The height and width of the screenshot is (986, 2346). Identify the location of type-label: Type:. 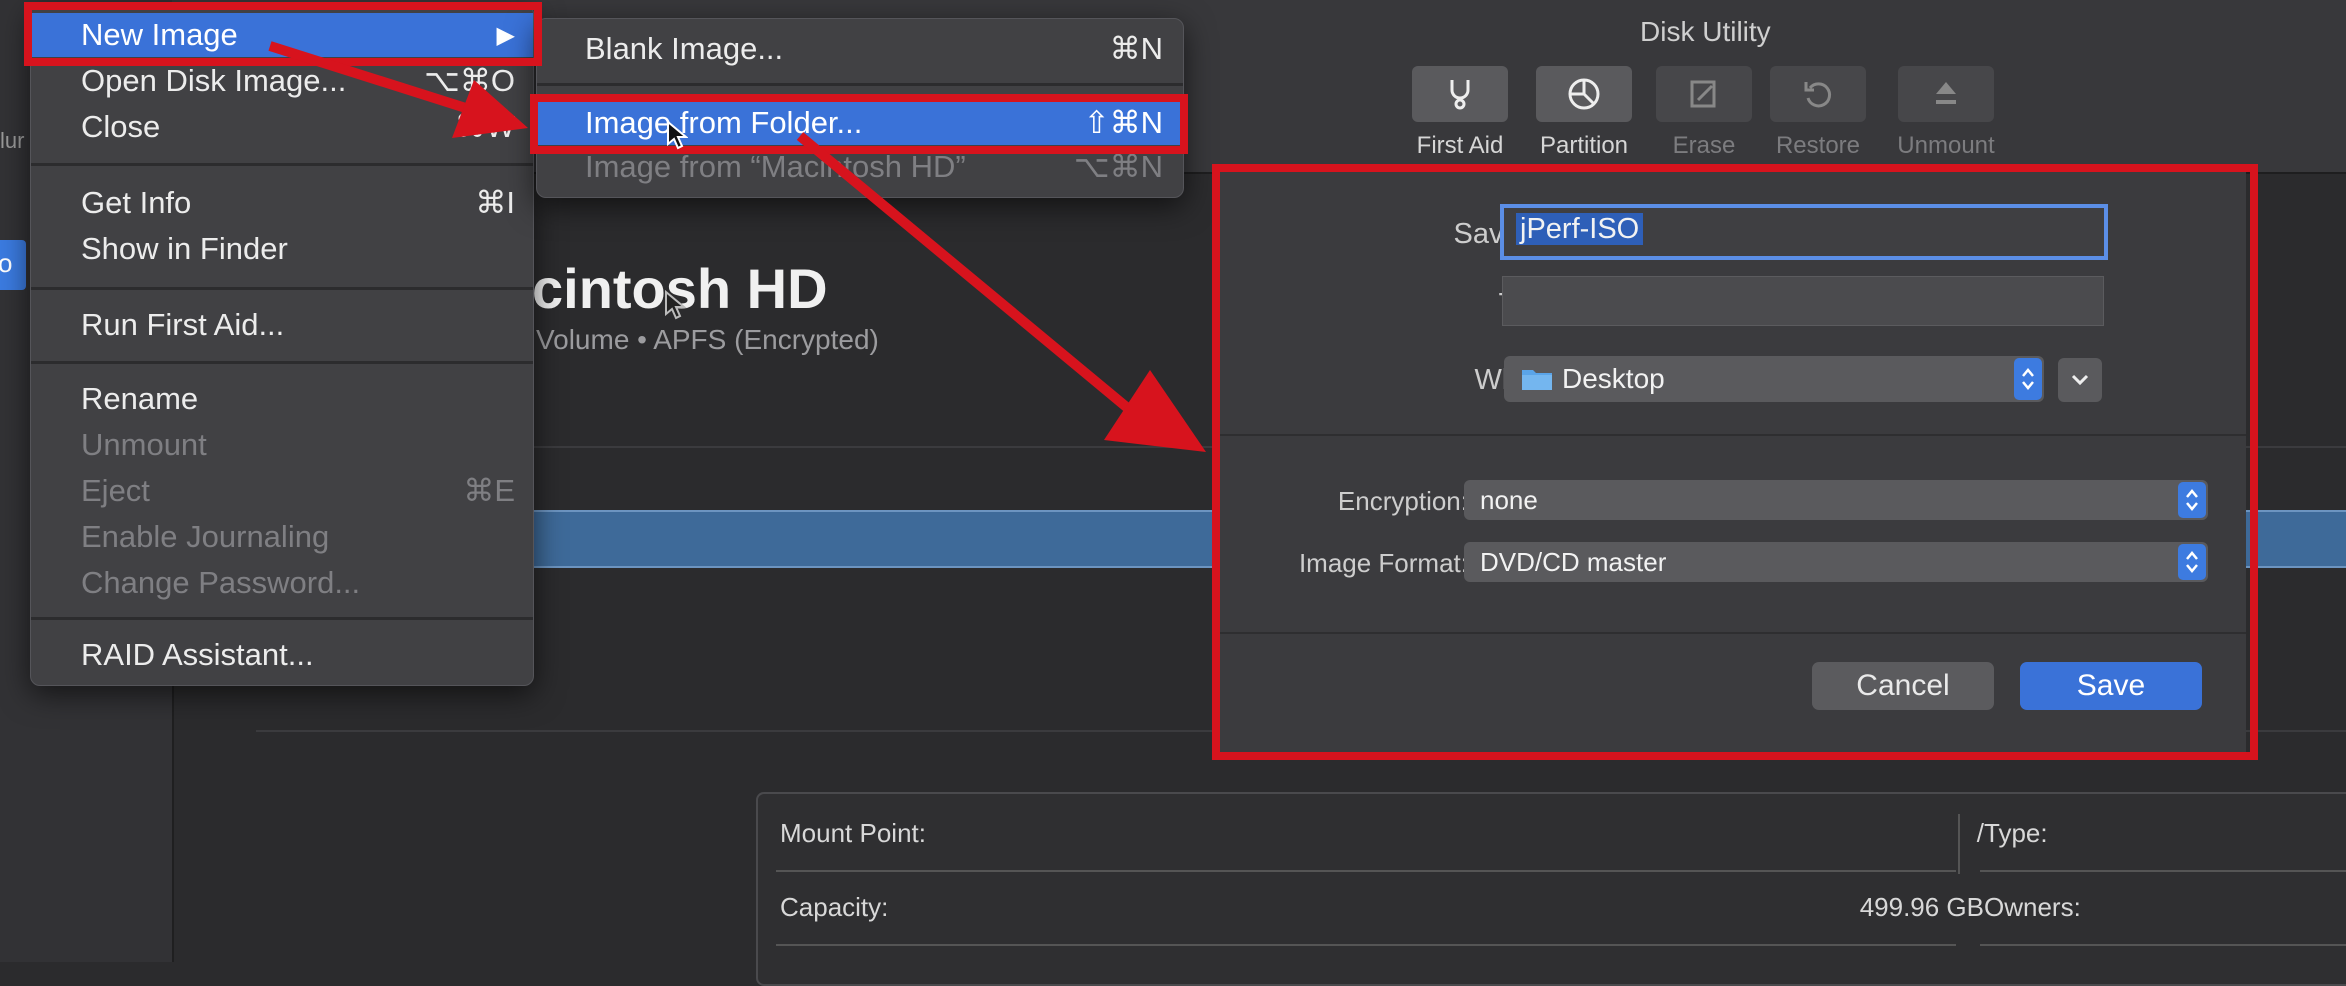
(2016, 833).